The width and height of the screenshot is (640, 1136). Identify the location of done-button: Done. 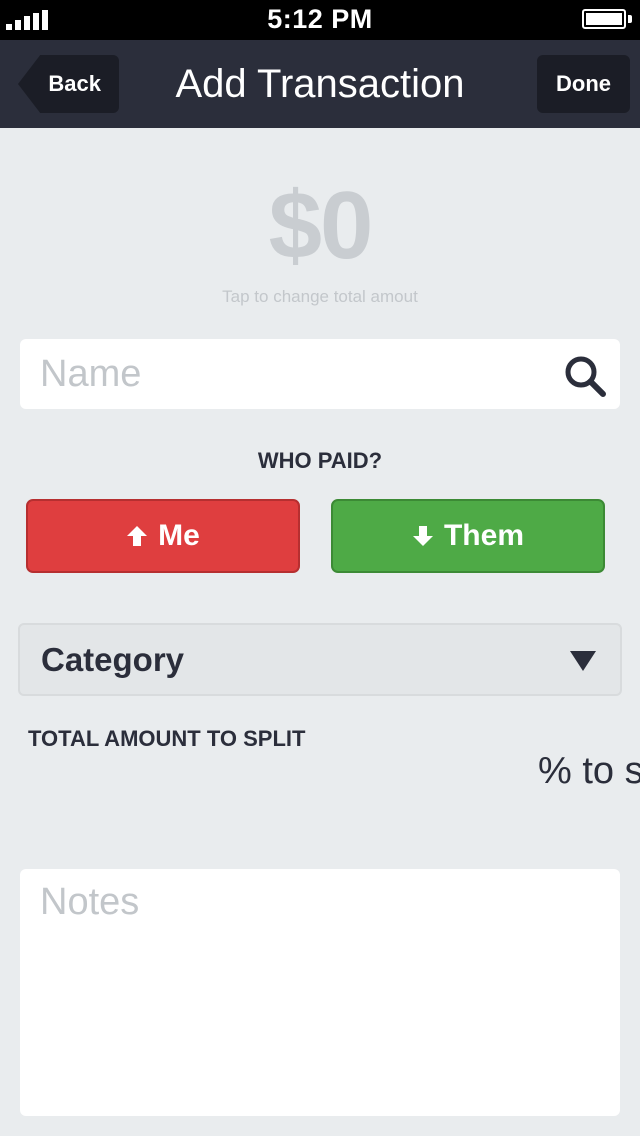
(583, 84).